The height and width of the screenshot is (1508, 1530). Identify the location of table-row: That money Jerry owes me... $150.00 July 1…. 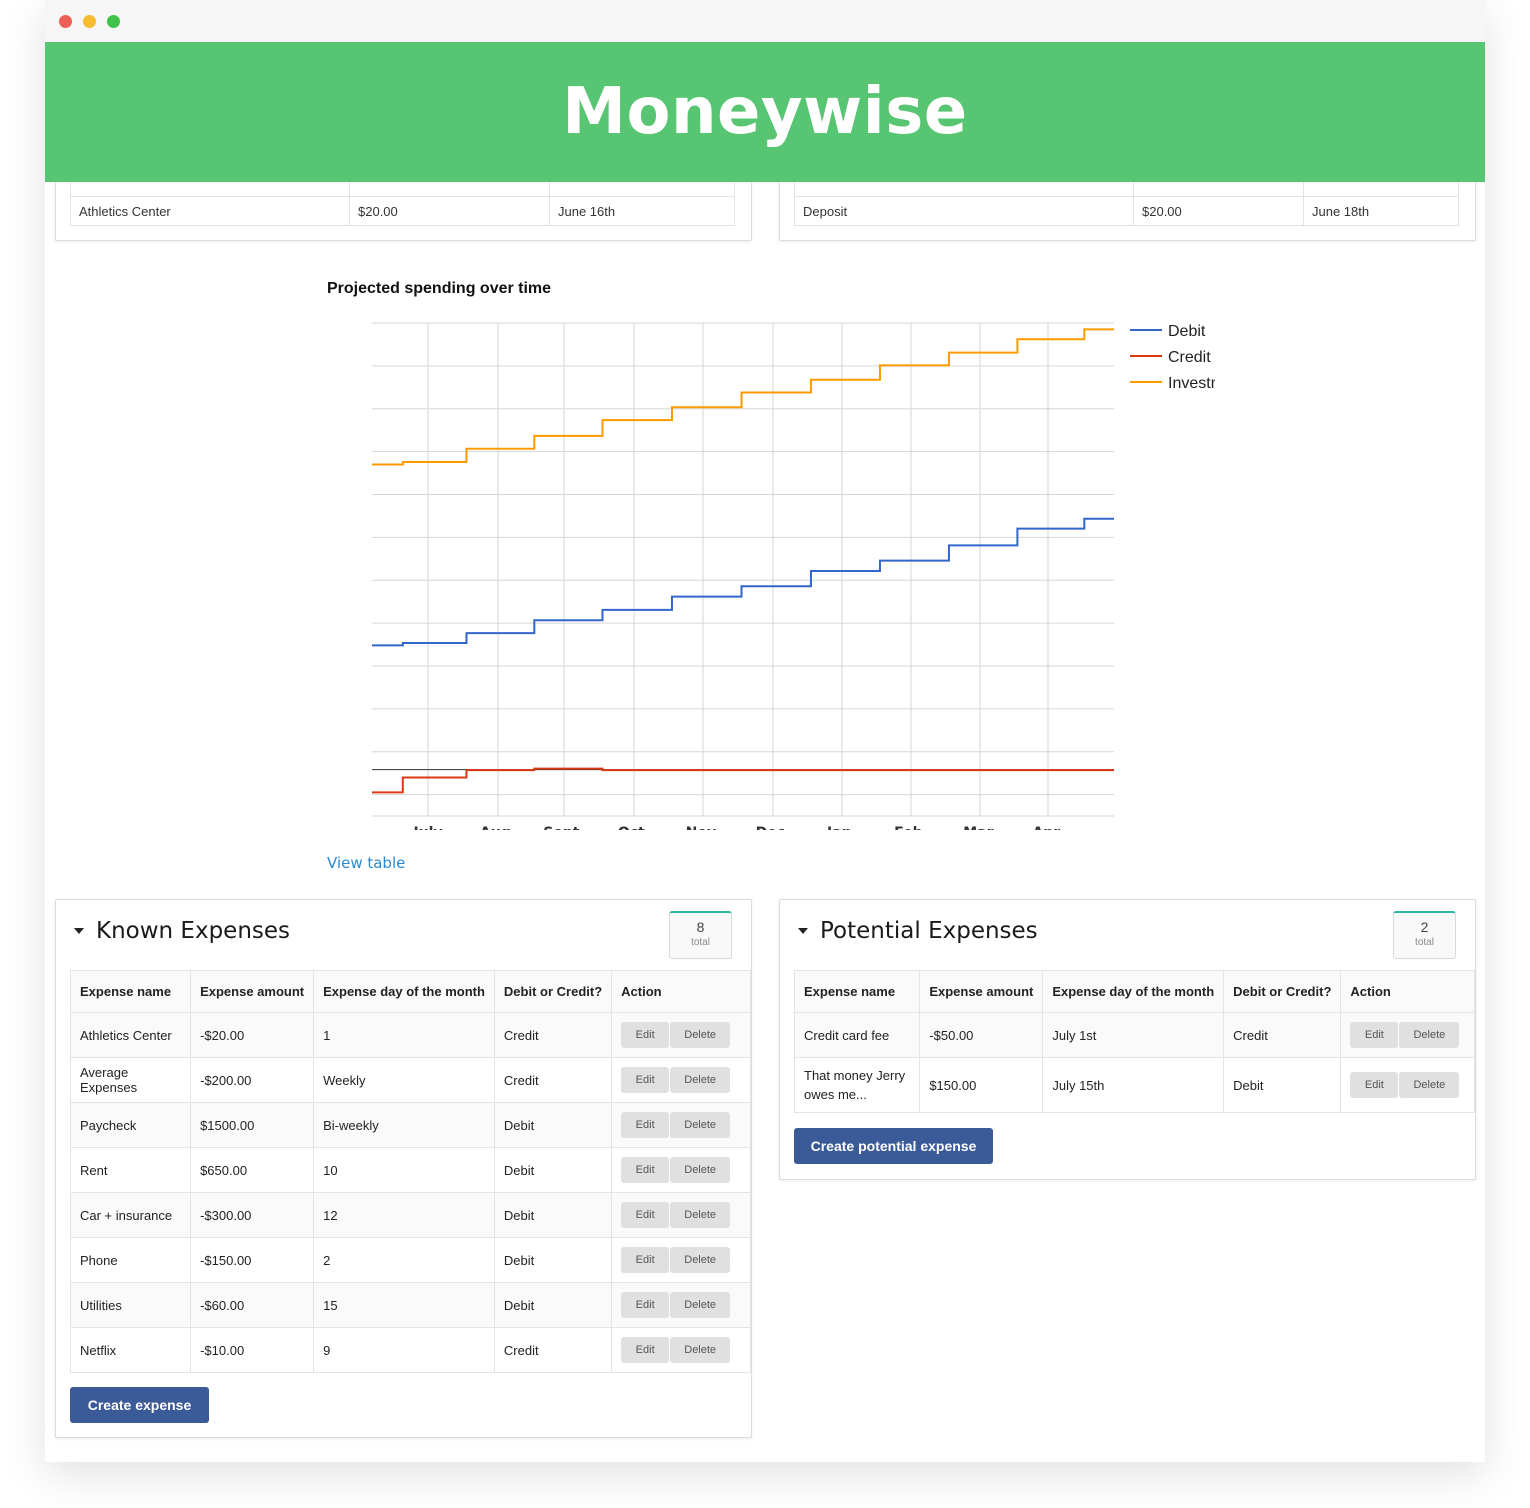
(1134, 1085).